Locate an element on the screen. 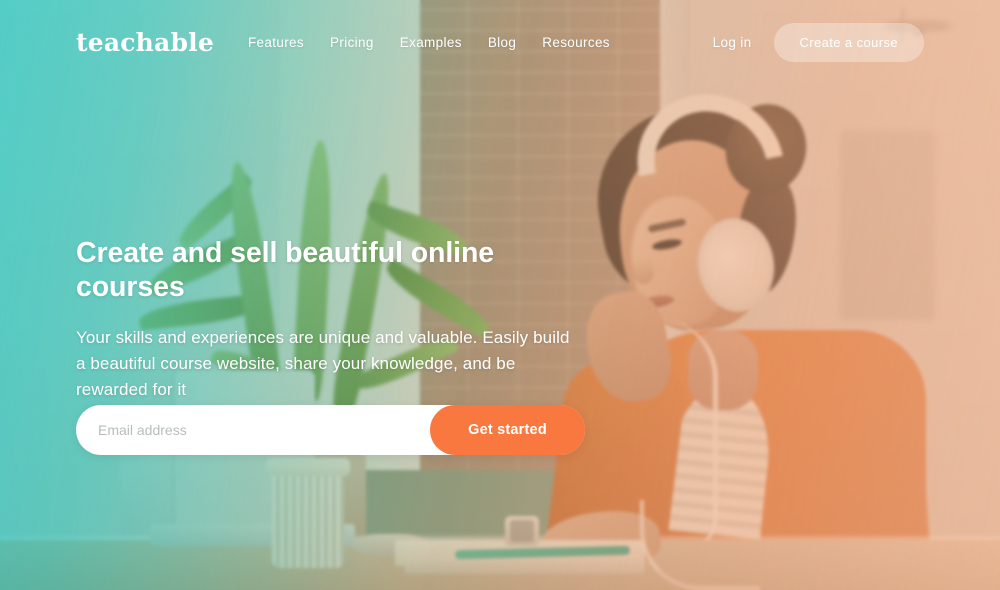 This screenshot has width=1000, height=590. nav-actions: Log in Create a course is located at coordinates (818, 42).